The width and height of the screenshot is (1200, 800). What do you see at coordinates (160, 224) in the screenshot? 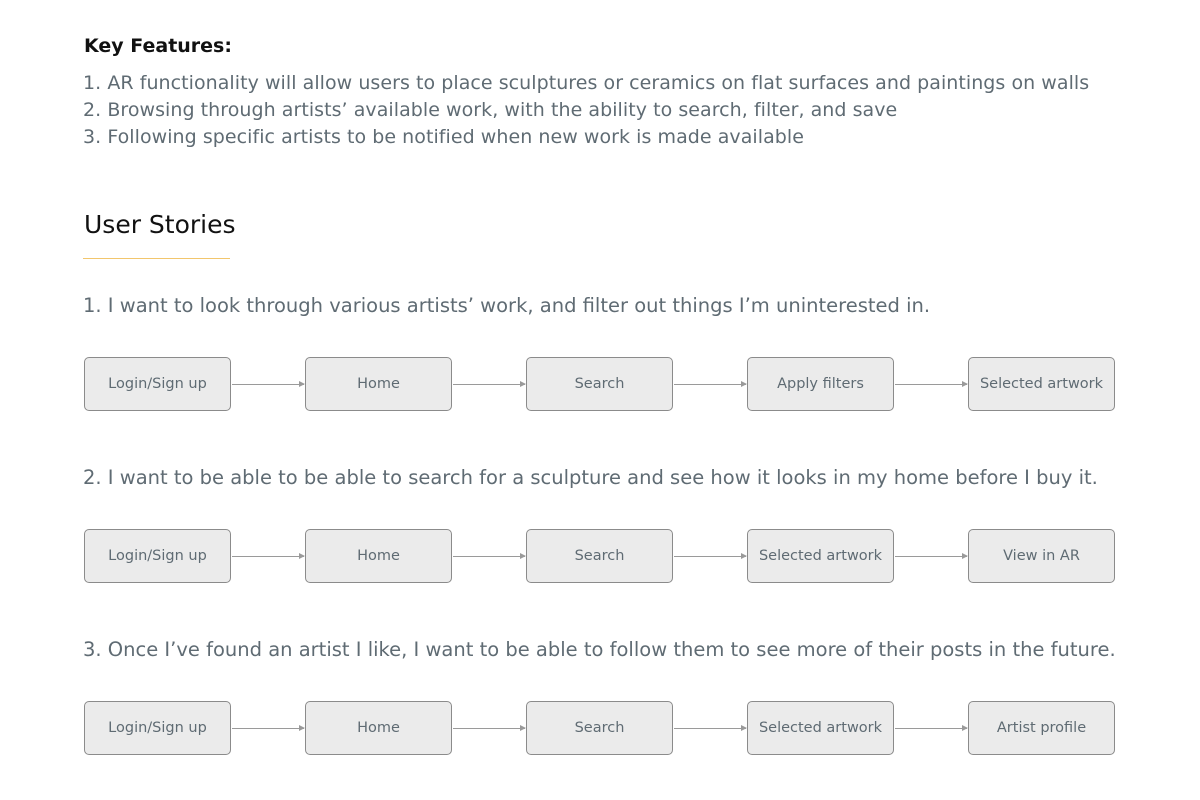
I see `user-stories-heading: User Stories` at bounding box center [160, 224].